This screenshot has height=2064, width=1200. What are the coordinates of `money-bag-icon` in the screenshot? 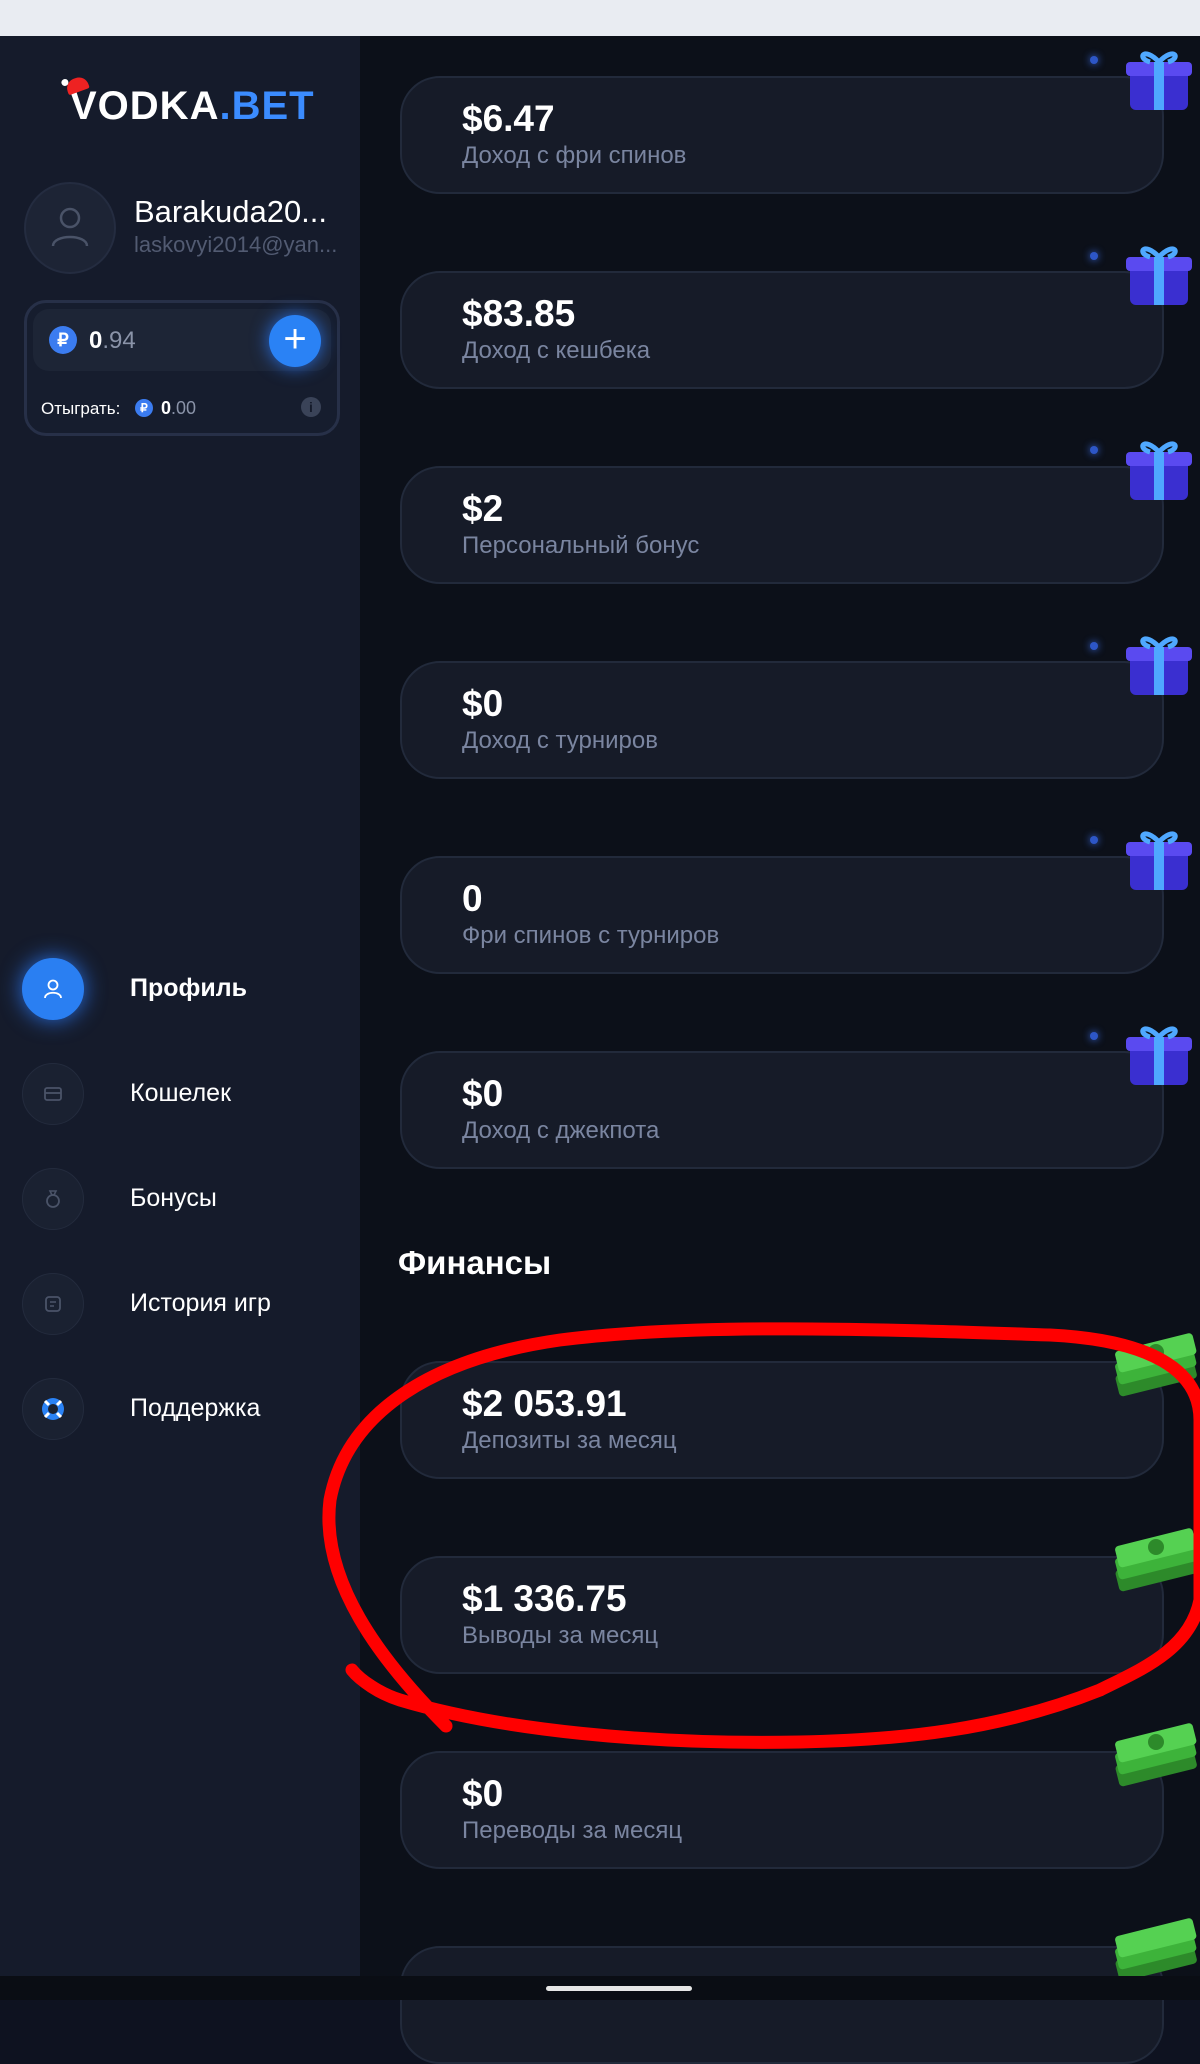 It's located at (53, 1199).